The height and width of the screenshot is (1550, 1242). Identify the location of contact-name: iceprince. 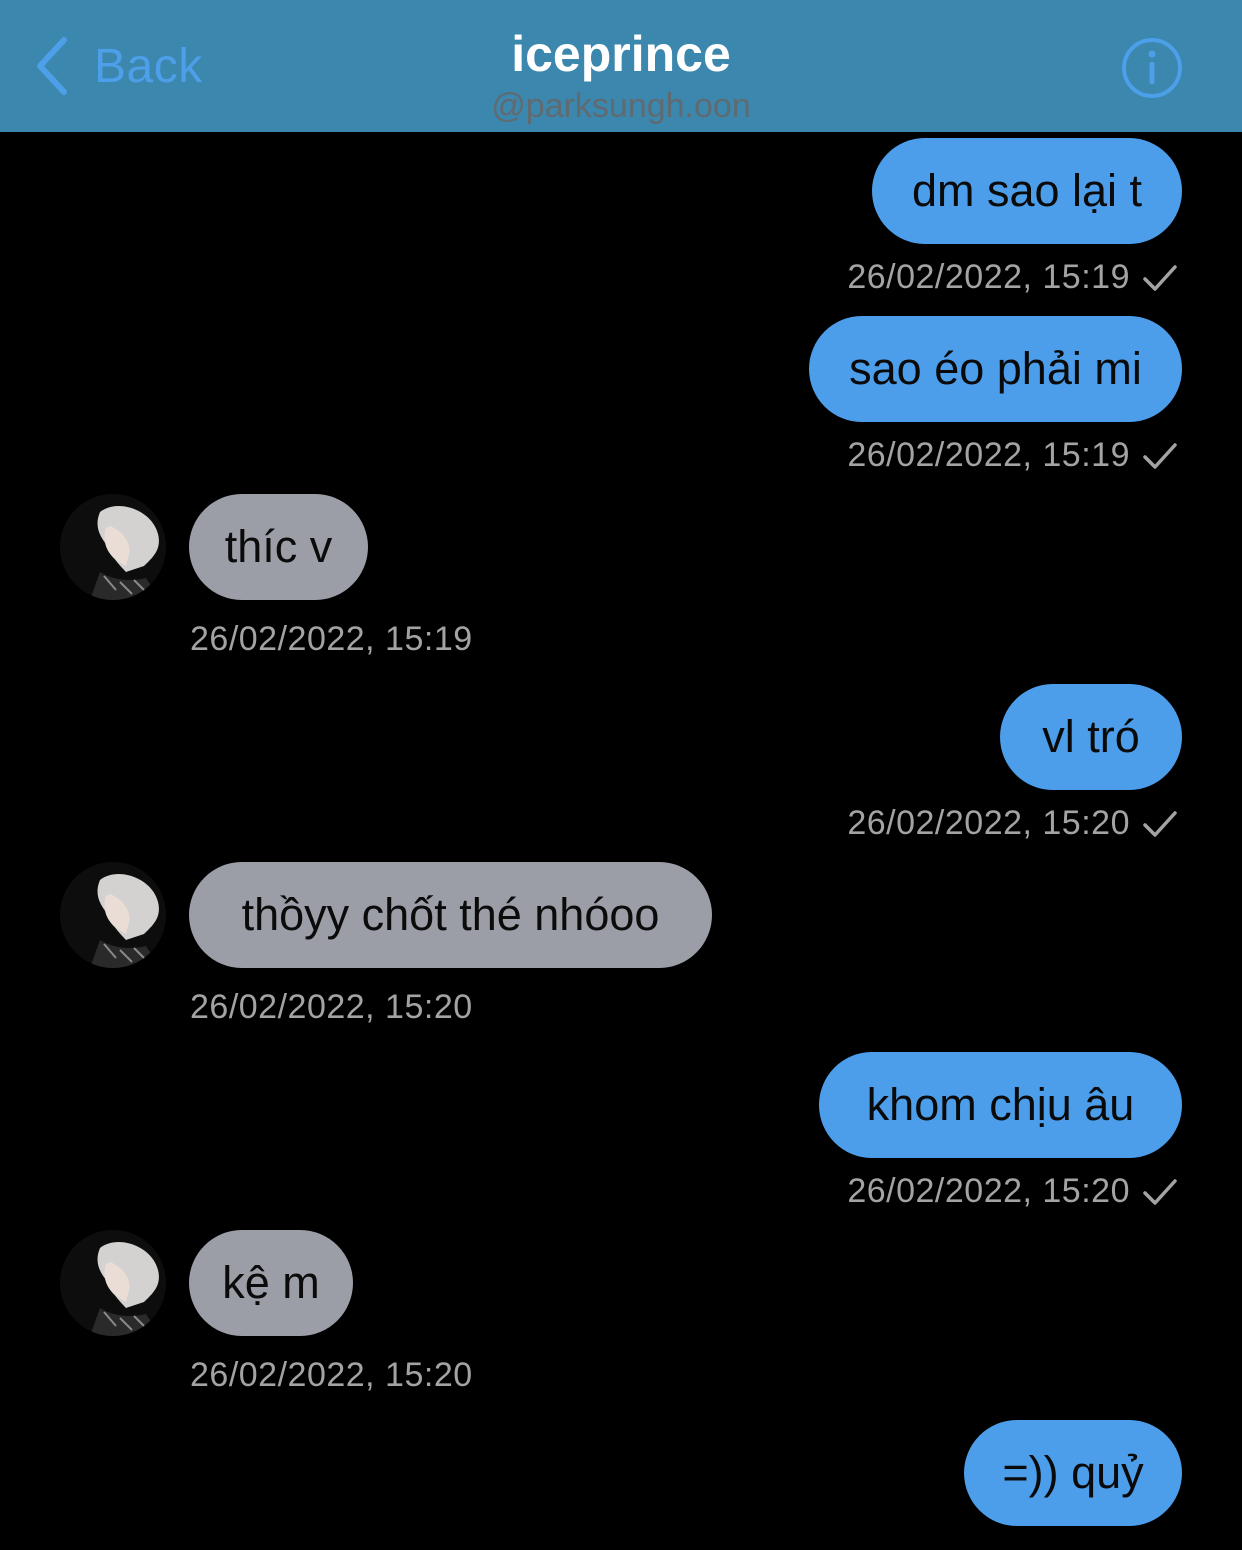
(621, 54).